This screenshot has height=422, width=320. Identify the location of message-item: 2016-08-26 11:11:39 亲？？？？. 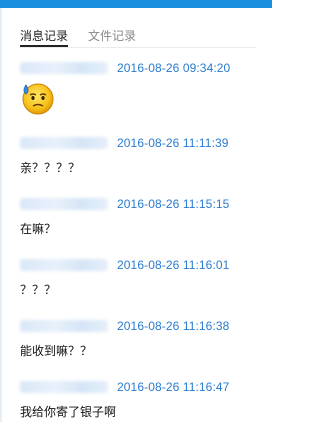
(138, 155).